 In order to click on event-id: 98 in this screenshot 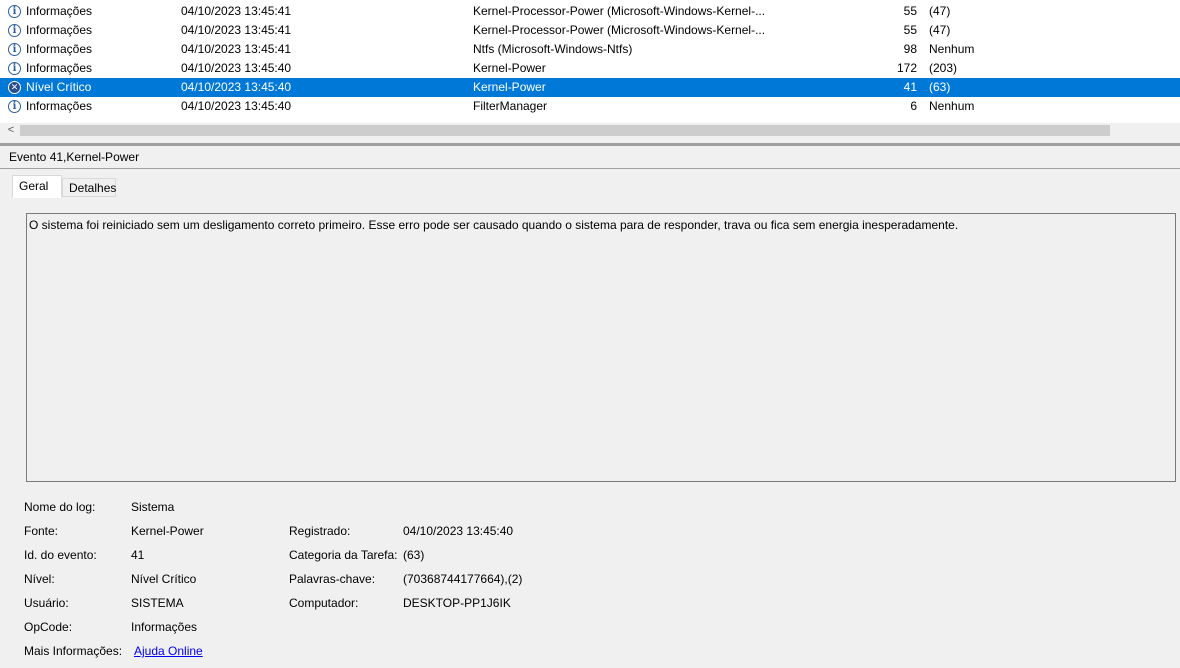, I will do `click(910, 49)`.